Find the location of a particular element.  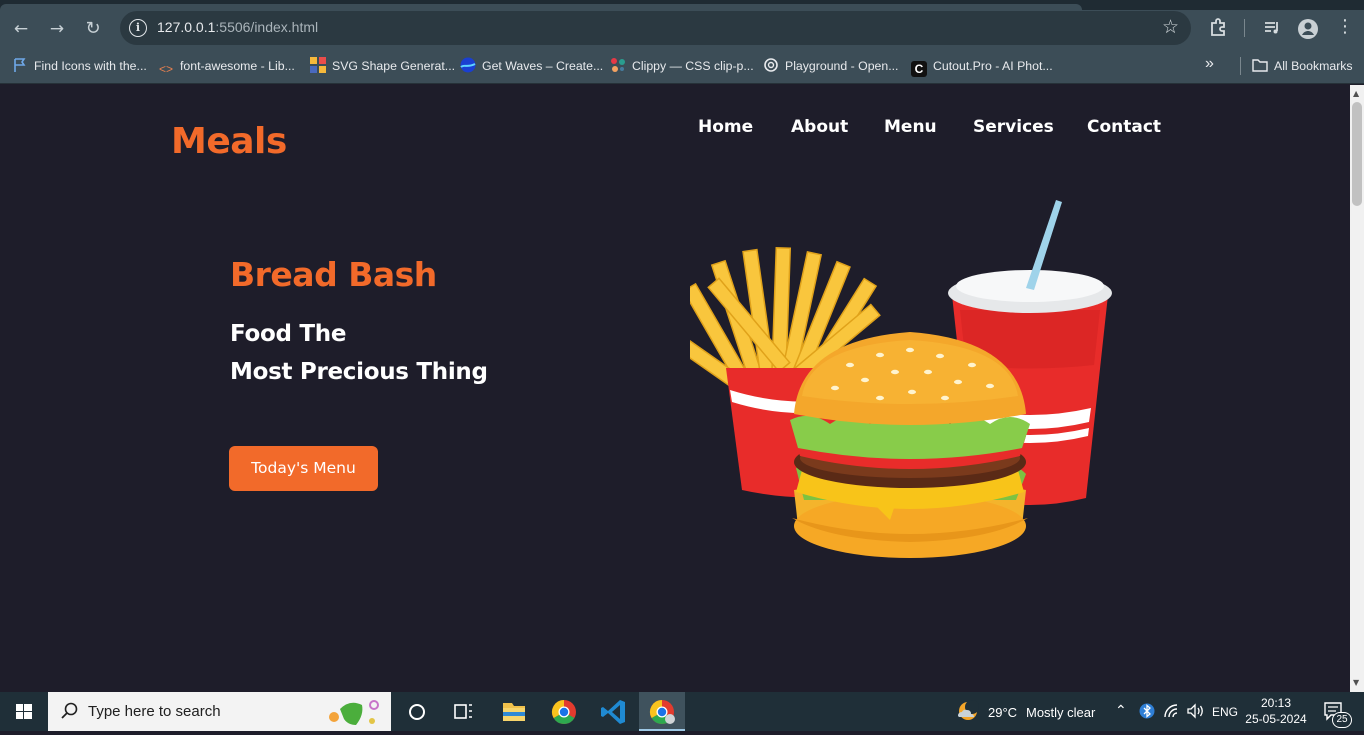

waves-icon is located at coordinates (468, 65).